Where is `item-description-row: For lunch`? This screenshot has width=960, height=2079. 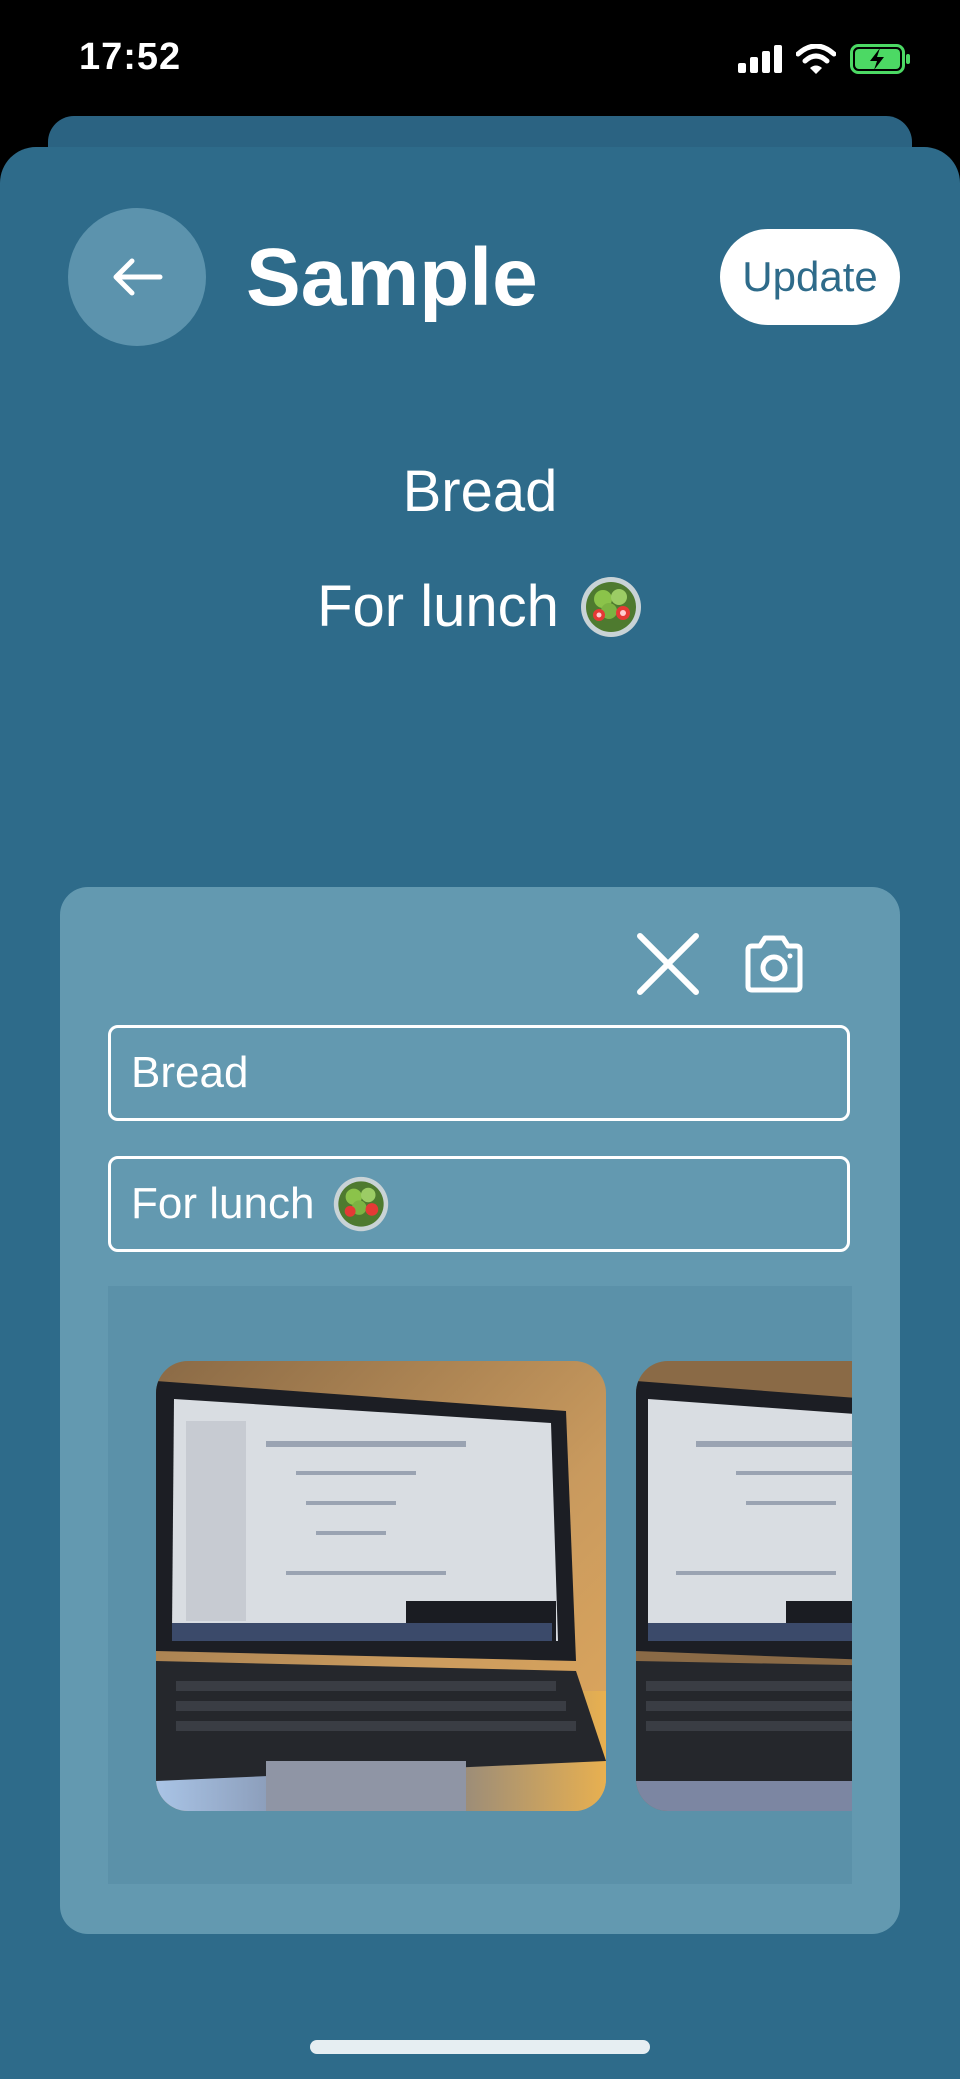 item-description-row: For lunch is located at coordinates (480, 606).